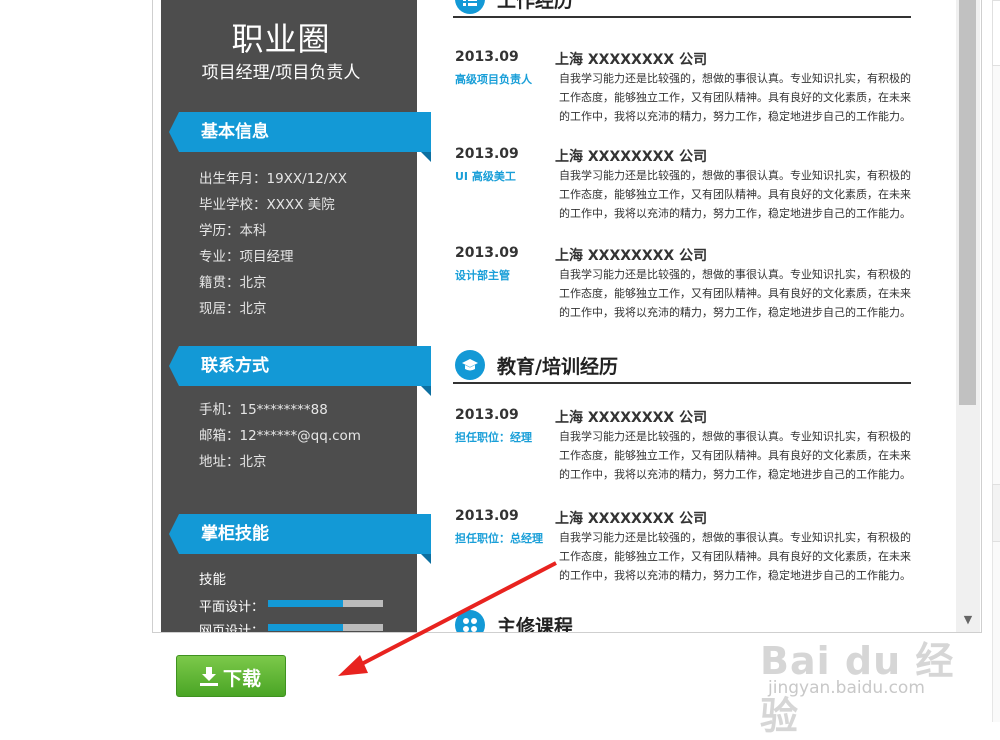 This screenshot has width=1000, height=740. I want to click on section-contact-header: 联系方式, so click(300, 371).